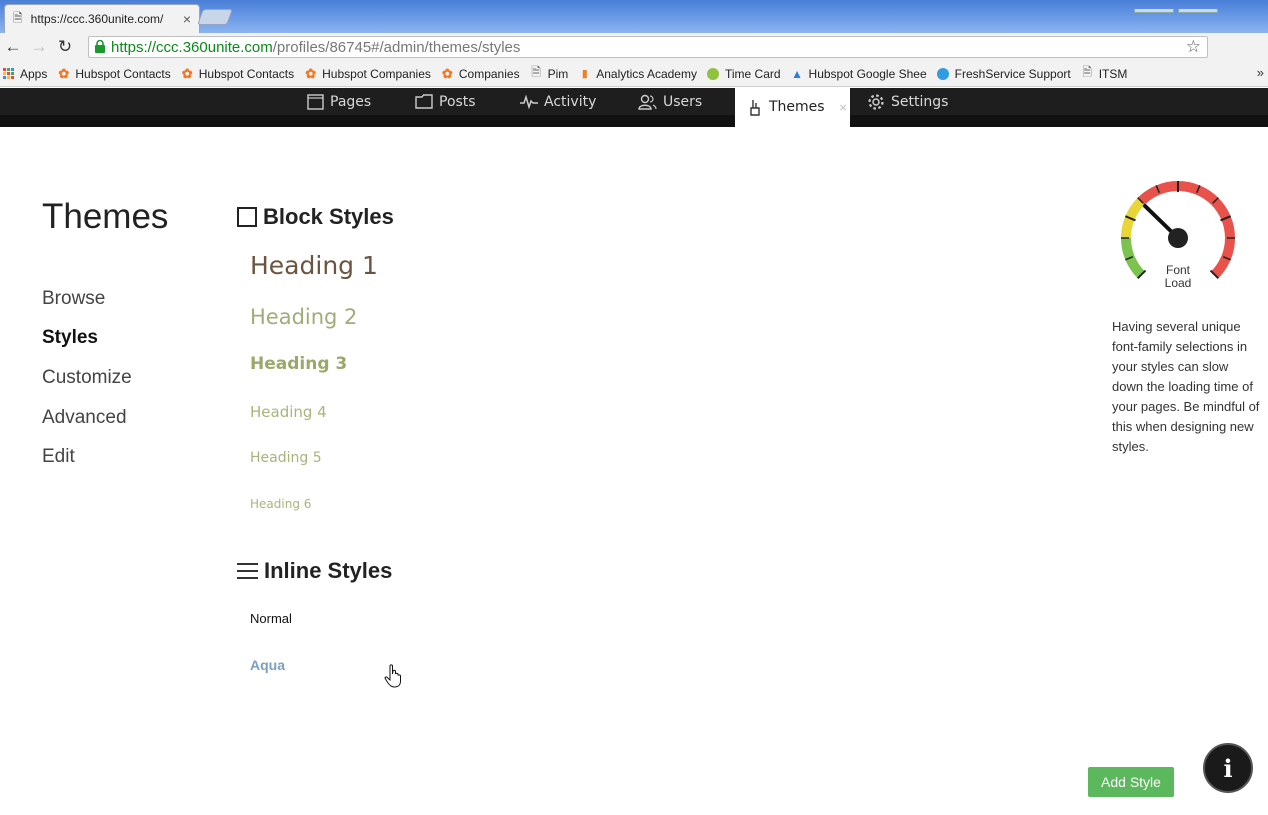 The image size is (1268, 815). What do you see at coordinates (529, 101) in the screenshot?
I see `activity-icon` at bounding box center [529, 101].